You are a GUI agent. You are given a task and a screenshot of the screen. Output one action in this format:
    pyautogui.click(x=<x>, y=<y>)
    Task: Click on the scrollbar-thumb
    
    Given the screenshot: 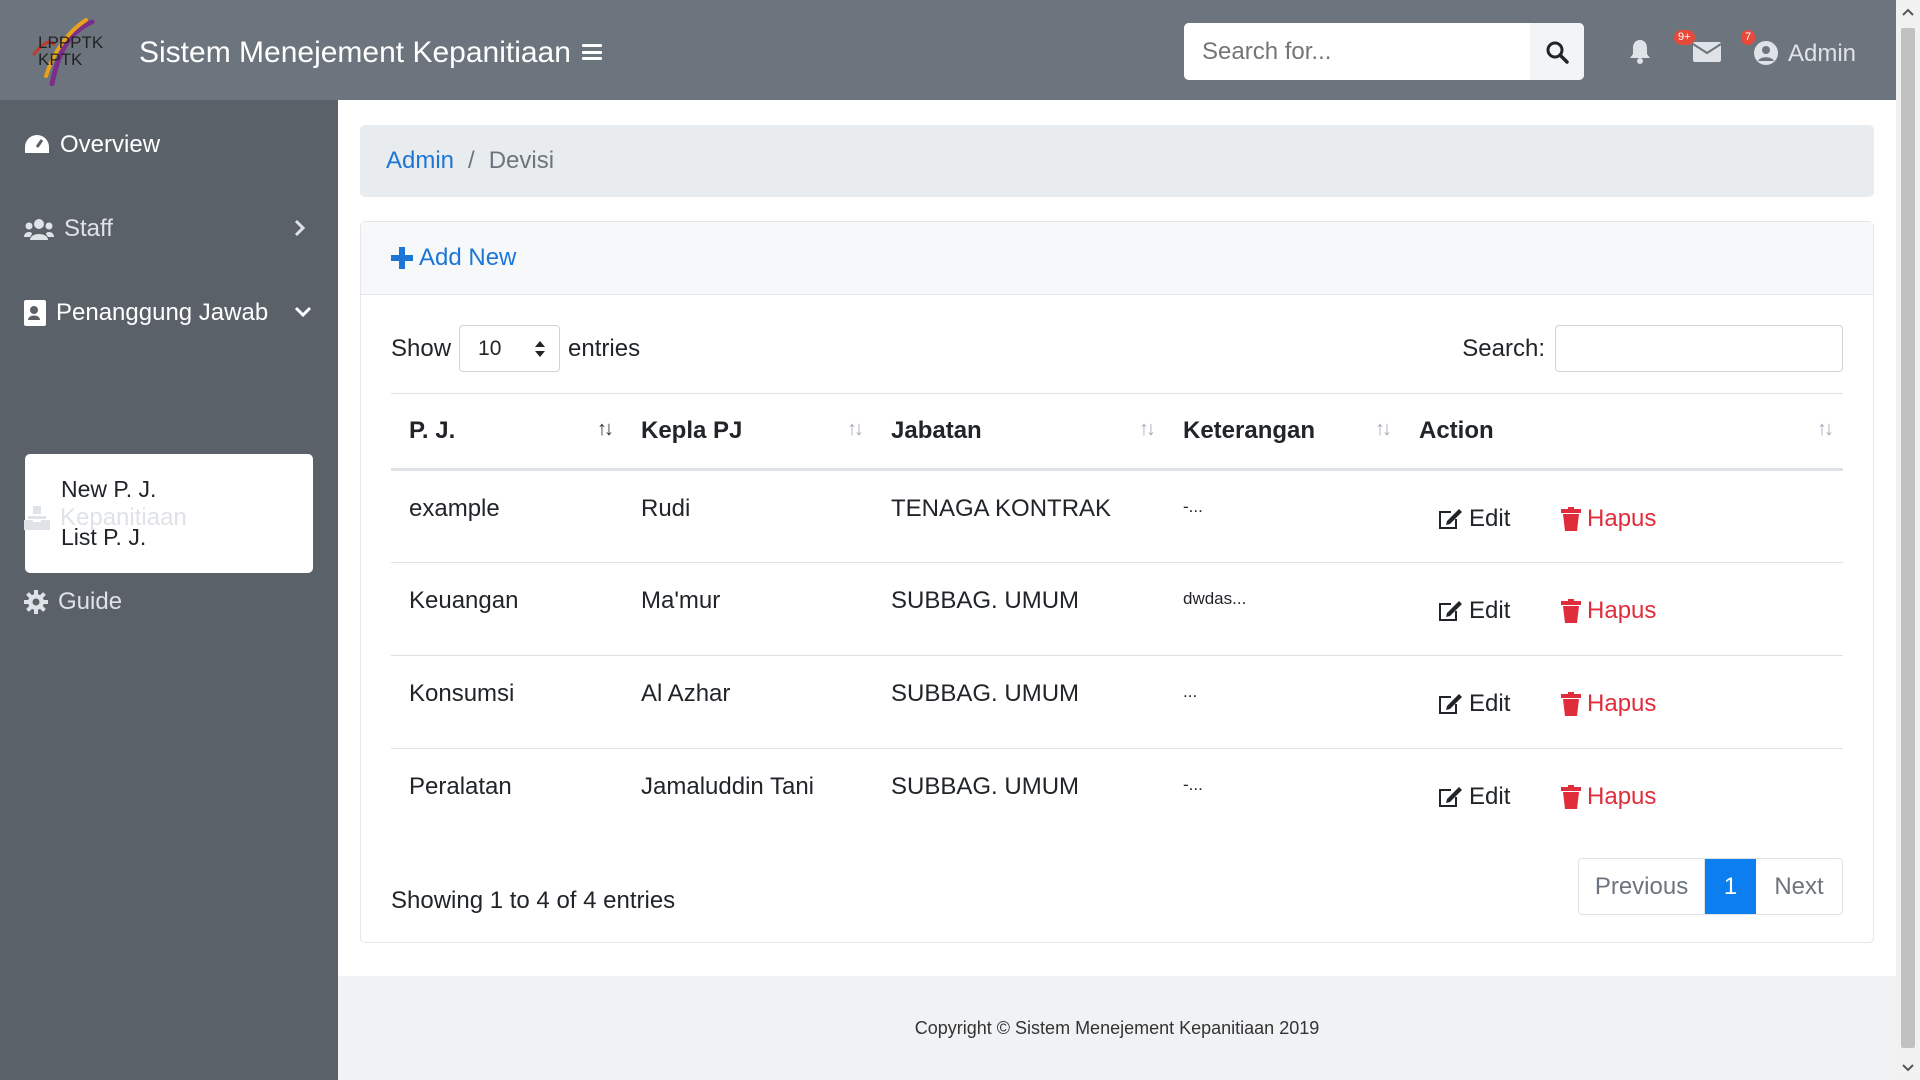 What is the action you would take?
    pyautogui.click(x=1908, y=538)
    